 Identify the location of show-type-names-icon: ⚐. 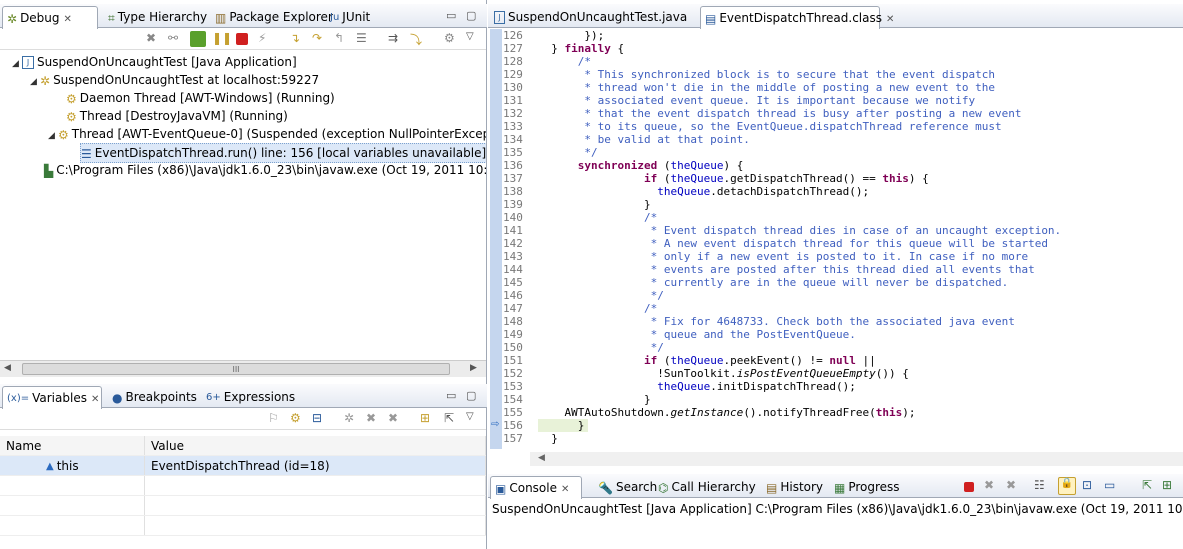
(276, 419).